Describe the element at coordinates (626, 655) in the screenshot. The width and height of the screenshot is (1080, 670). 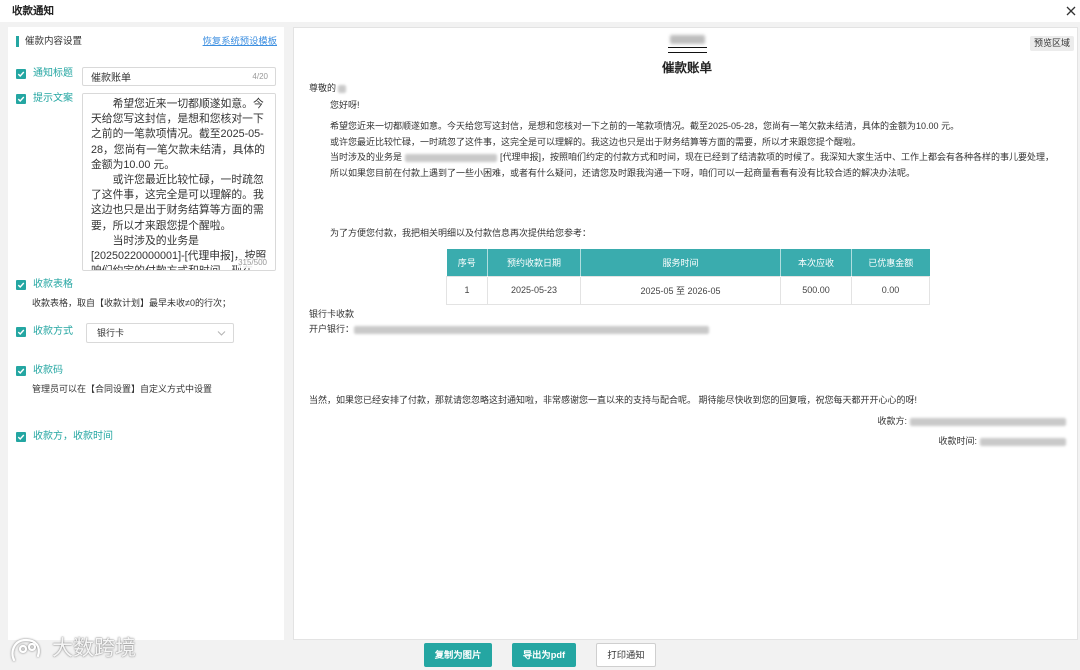
I see `print-notice-button: 打印通知` at that location.